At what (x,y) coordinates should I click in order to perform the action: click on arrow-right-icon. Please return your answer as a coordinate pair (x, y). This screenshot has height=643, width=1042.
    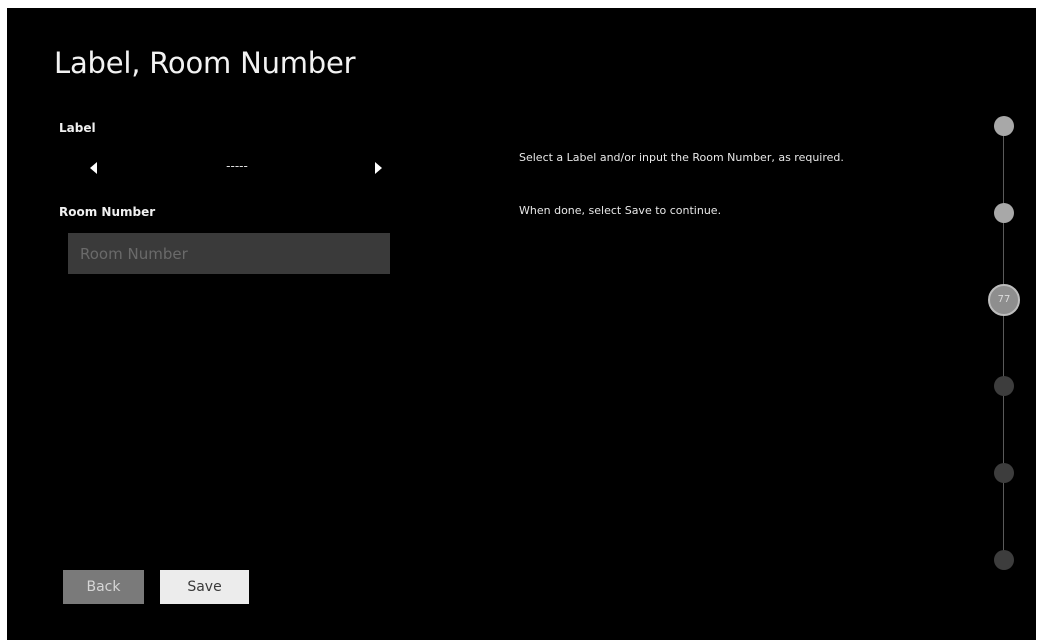
    Looking at the image, I should click on (378, 168).